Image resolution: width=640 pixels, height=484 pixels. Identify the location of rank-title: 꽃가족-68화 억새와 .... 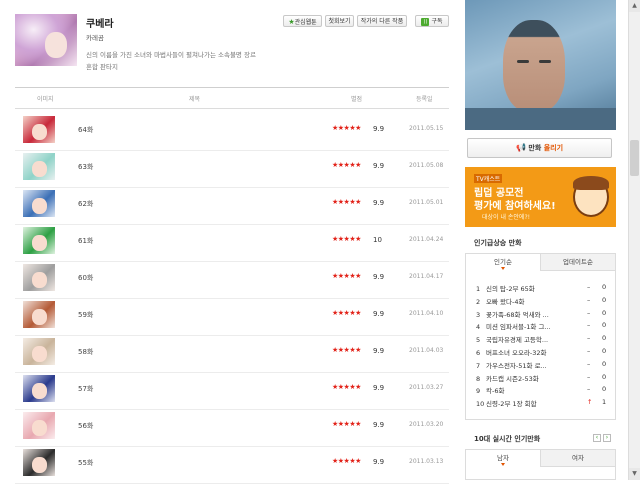
(517, 315).